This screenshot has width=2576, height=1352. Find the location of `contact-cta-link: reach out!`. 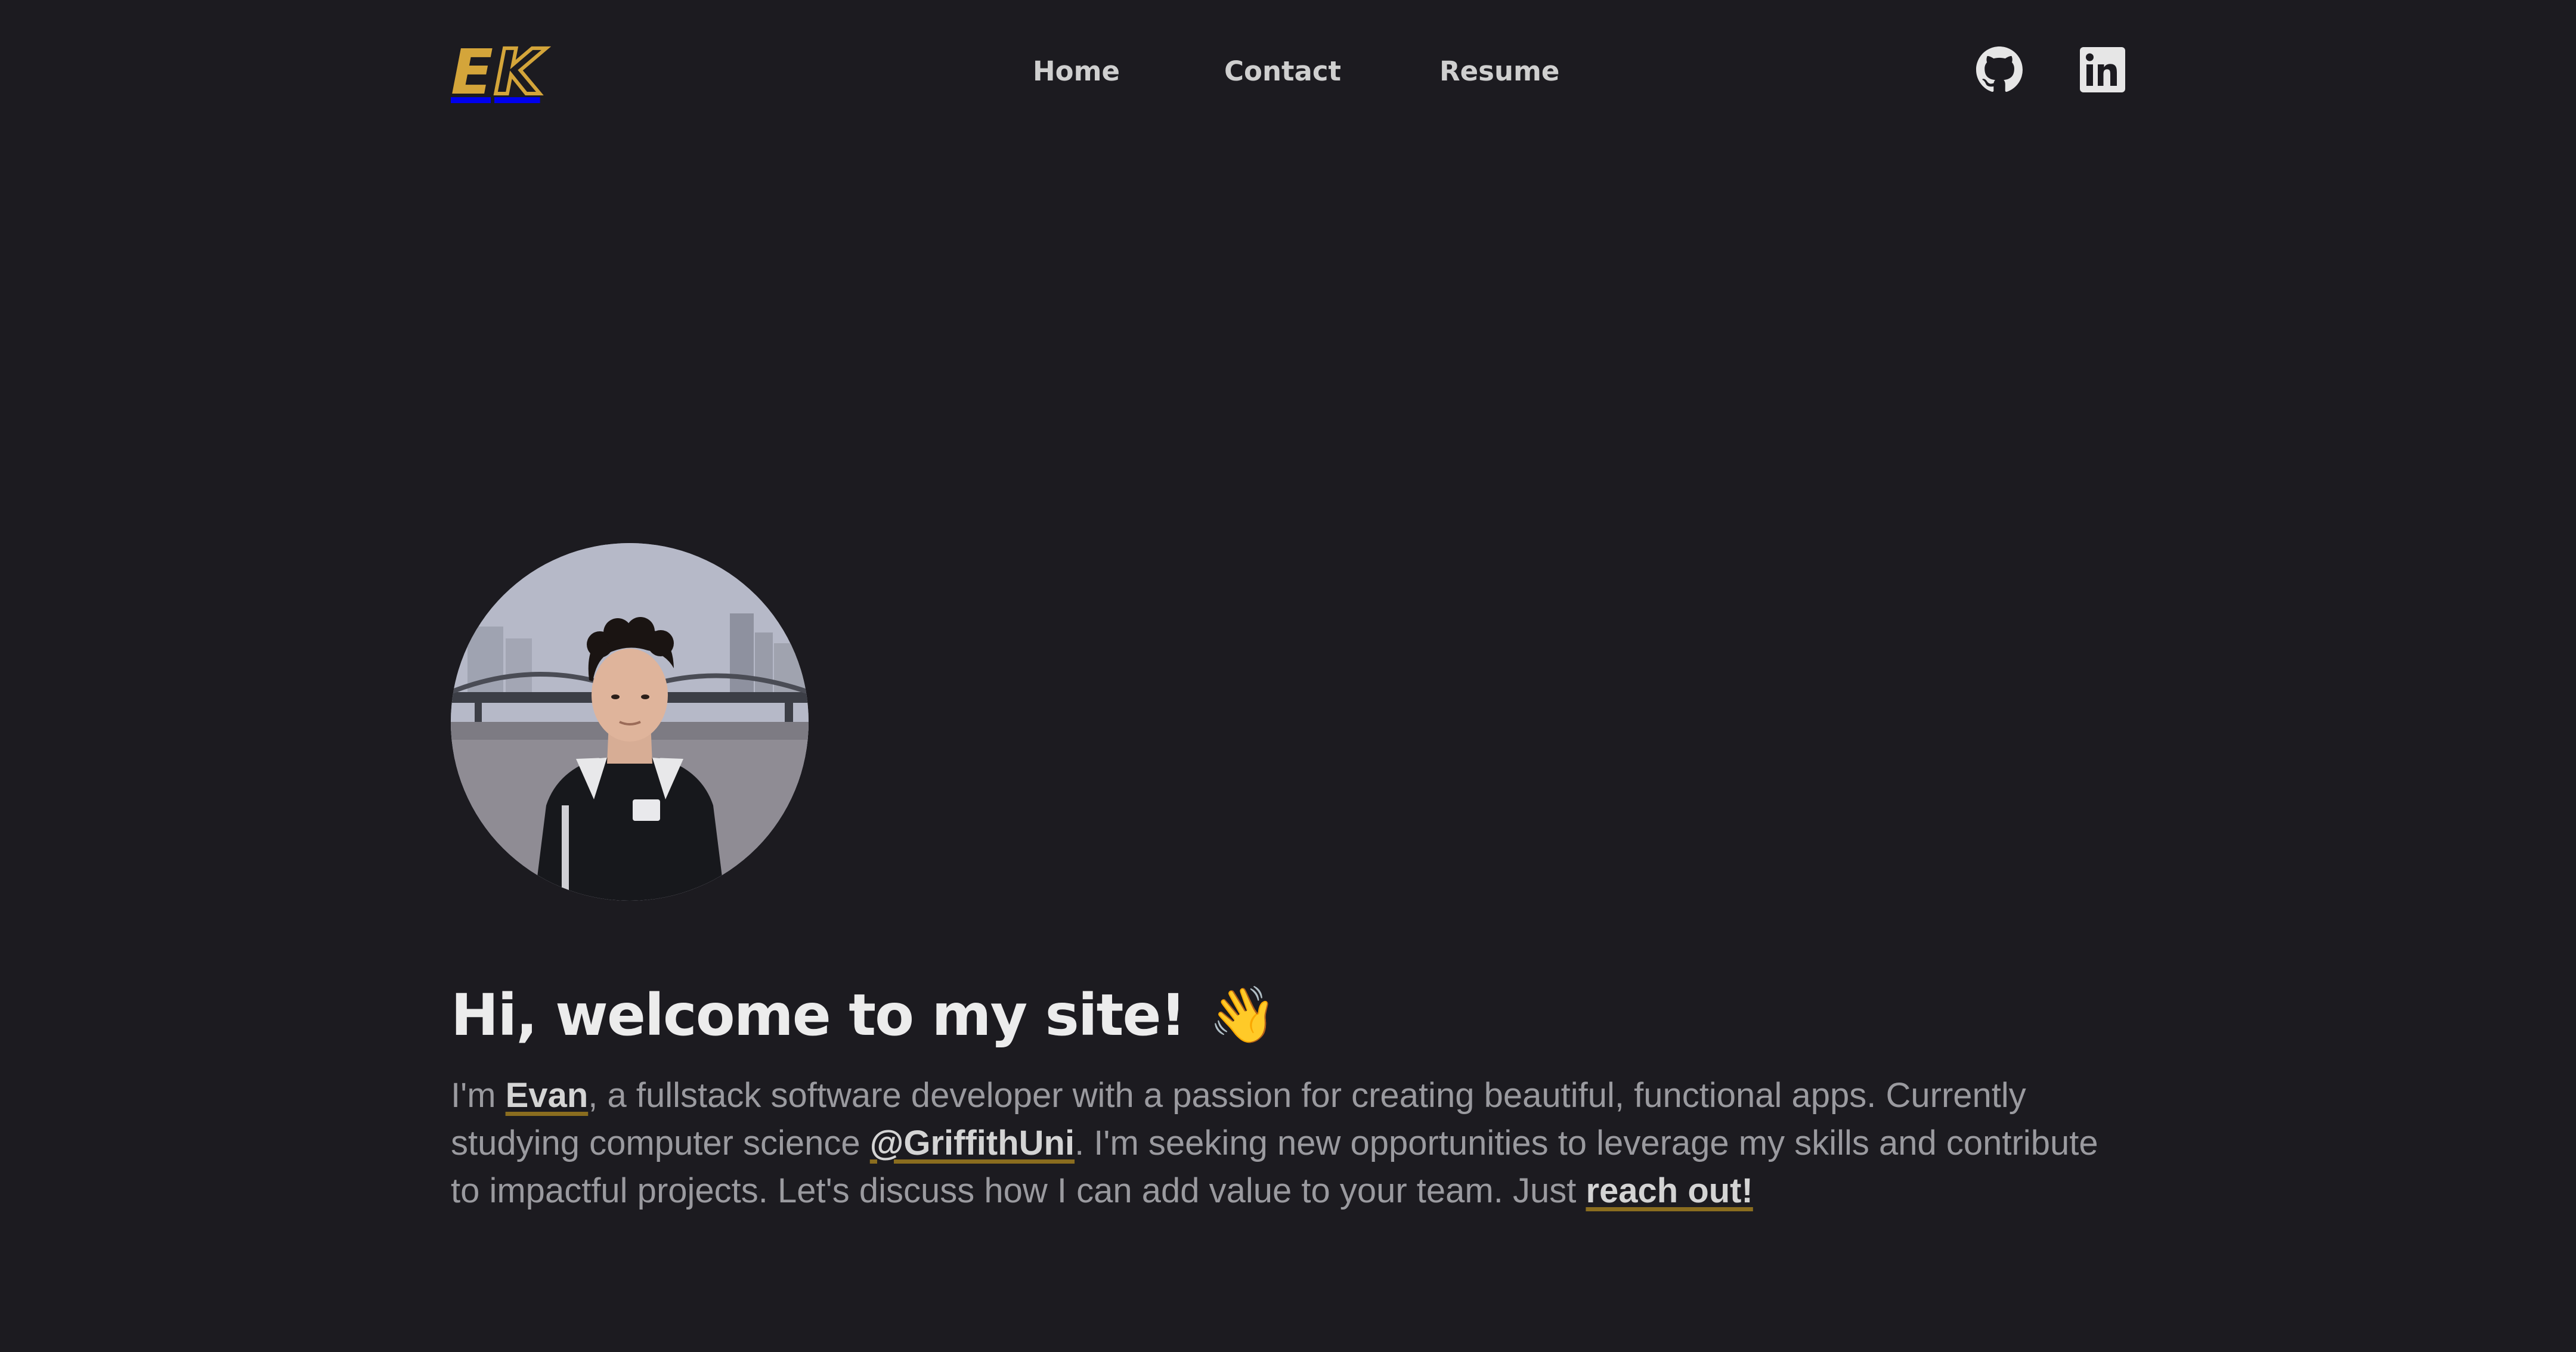

contact-cta-link: reach out! is located at coordinates (1670, 1190).